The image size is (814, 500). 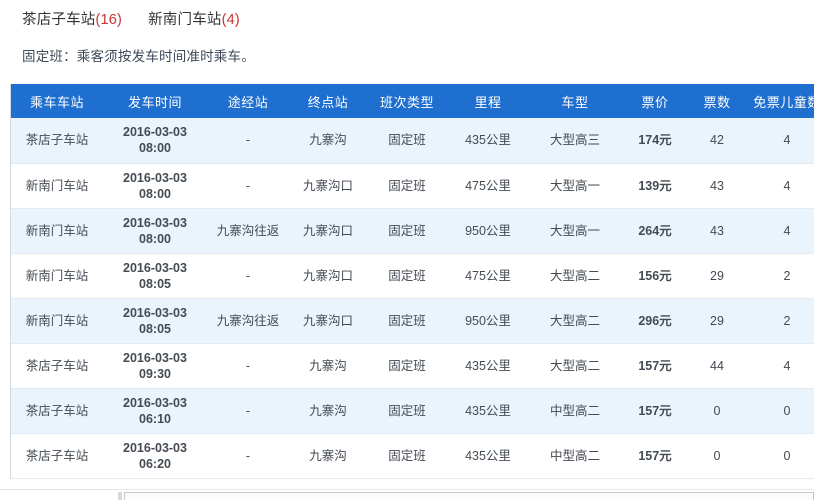 I want to click on station-tab-xinnanmen: 新南门车站(4), so click(x=194, y=18).